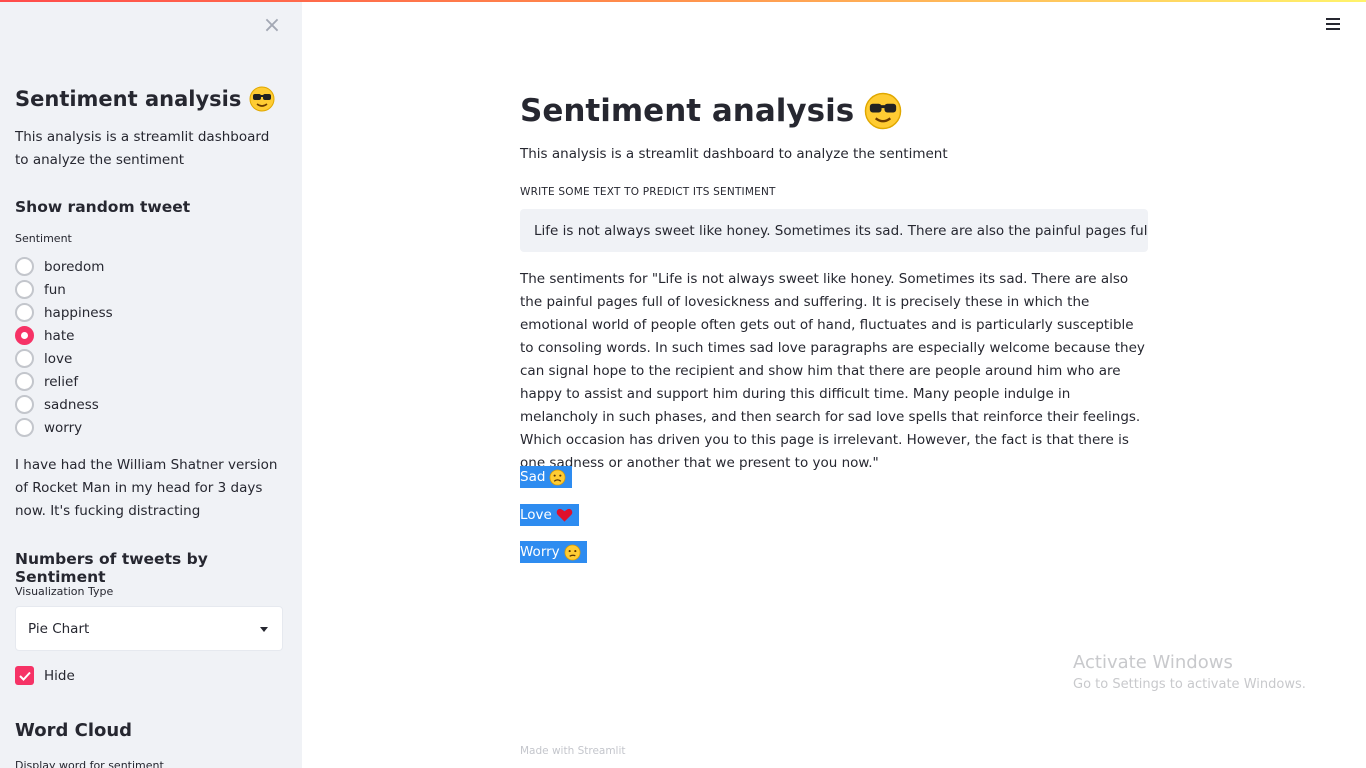 This screenshot has width=1366, height=768. I want to click on word-cloud-heading: Word Cloud, so click(74, 730).